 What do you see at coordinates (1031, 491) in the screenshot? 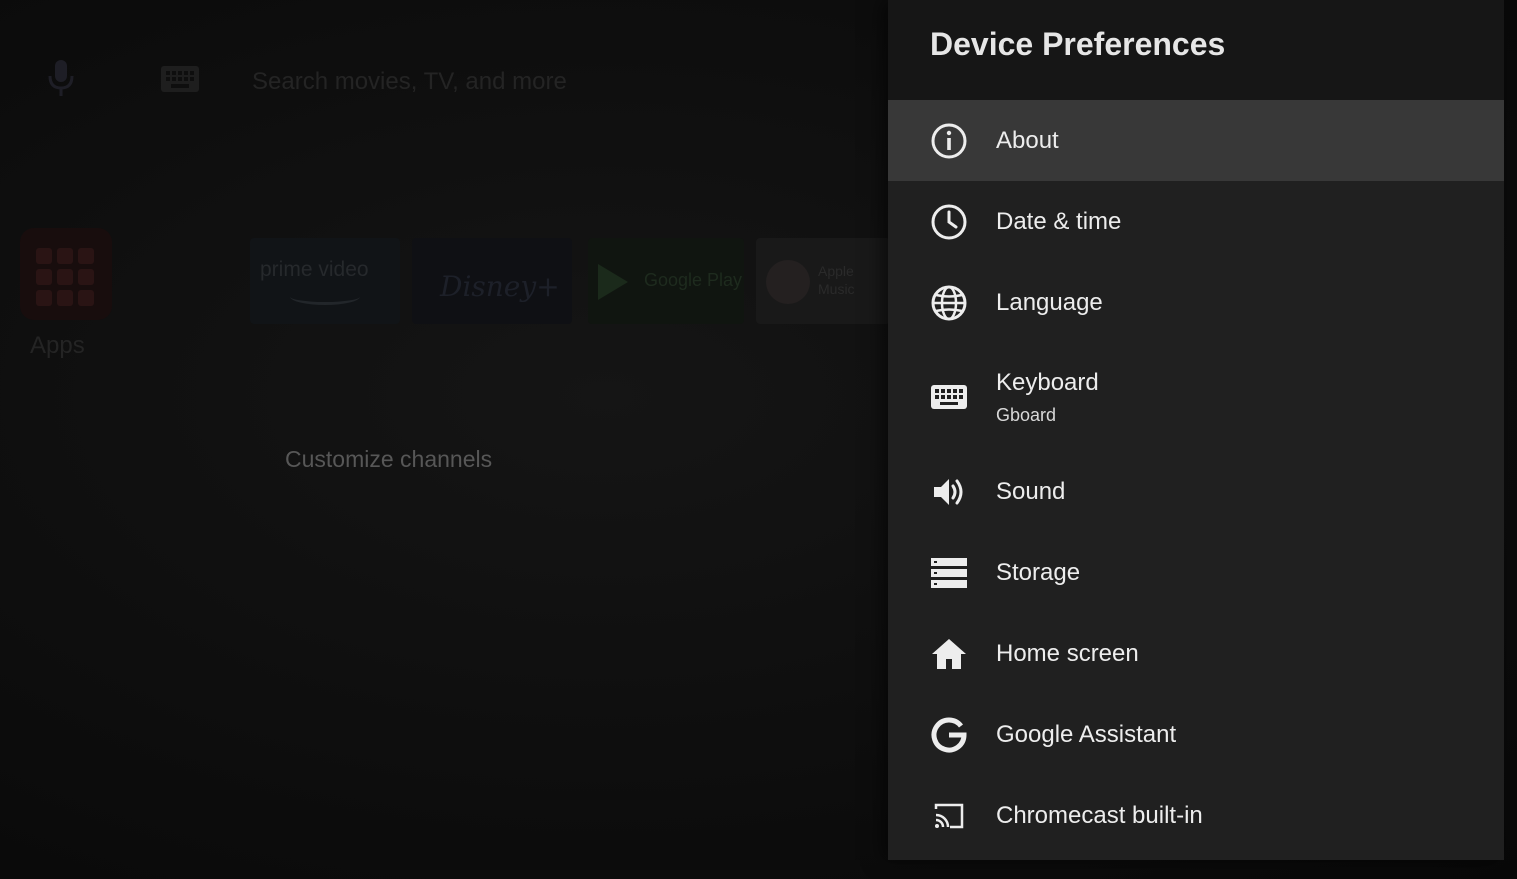
I see `menu-item-label: Sound` at bounding box center [1031, 491].